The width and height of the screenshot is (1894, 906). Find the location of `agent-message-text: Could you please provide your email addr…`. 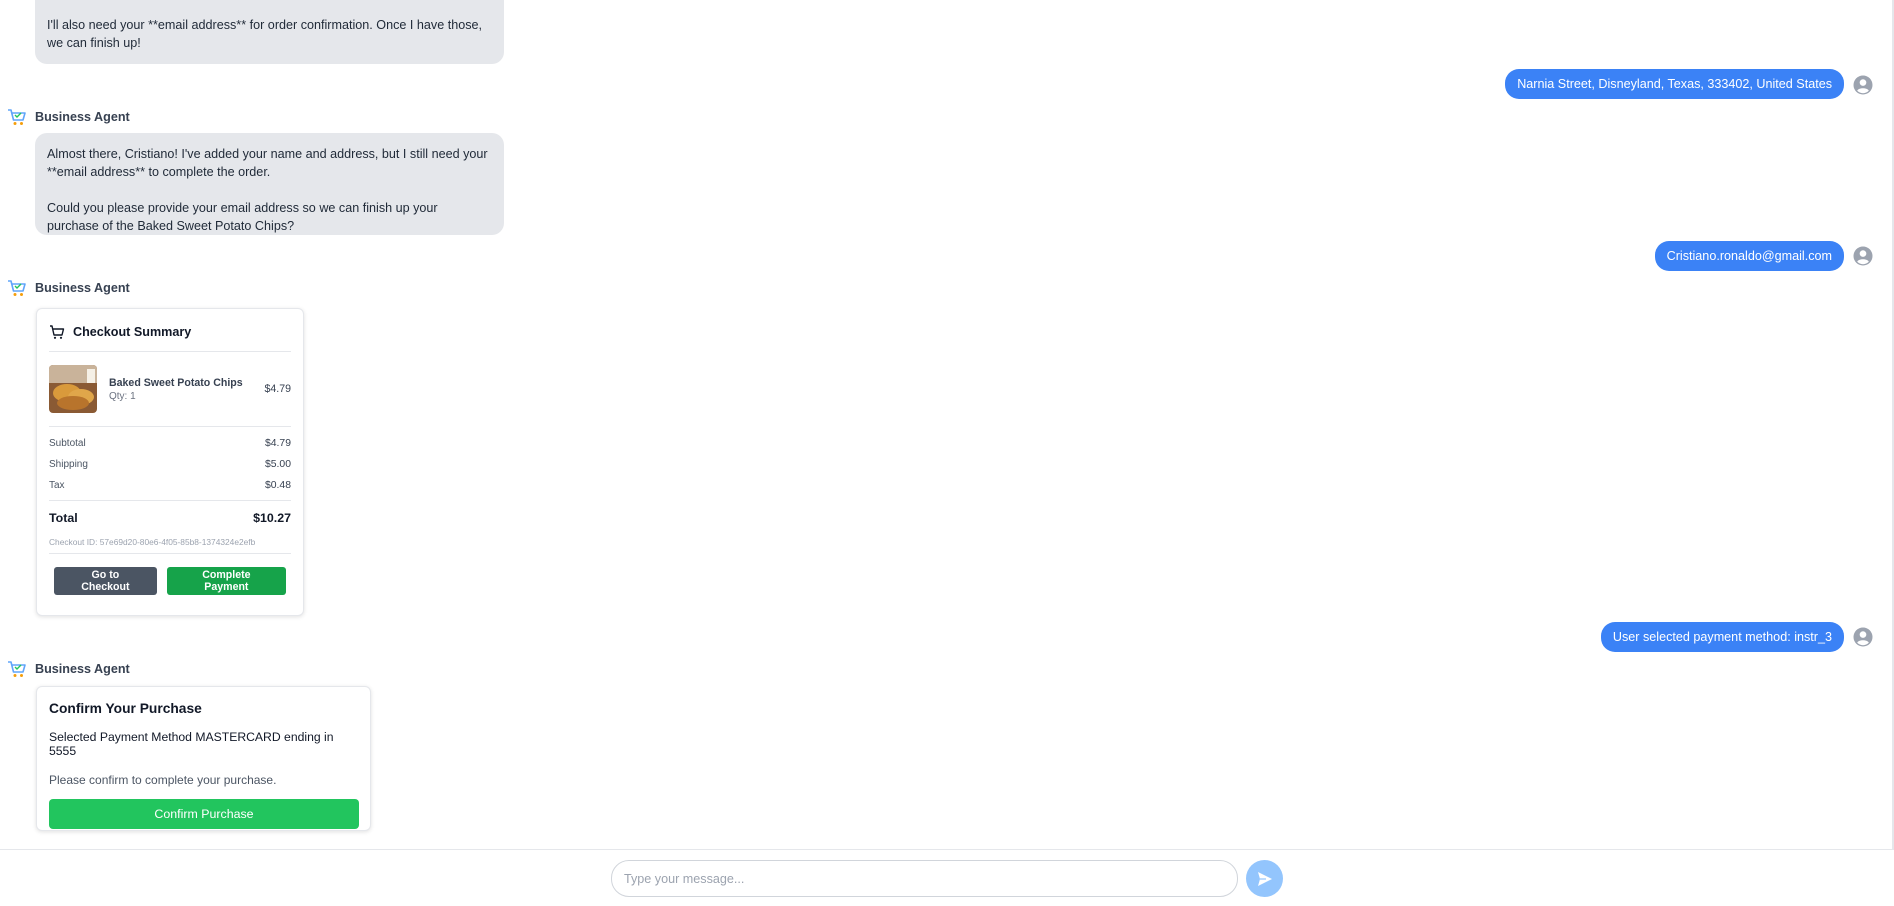

agent-message-text: Could you please provide your email addr… is located at coordinates (244, 217).